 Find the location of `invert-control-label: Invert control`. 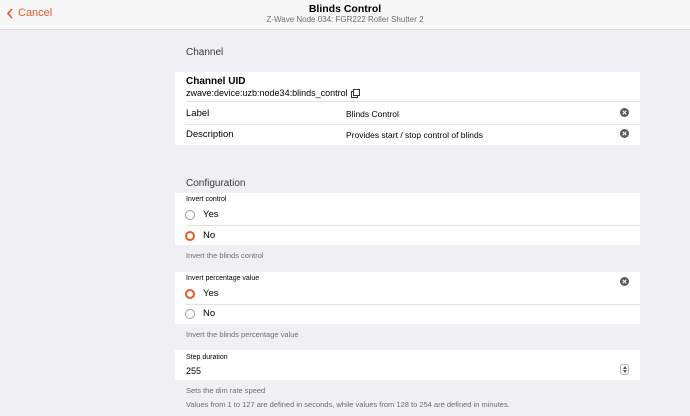

invert-control-label: Invert control is located at coordinates (206, 199).